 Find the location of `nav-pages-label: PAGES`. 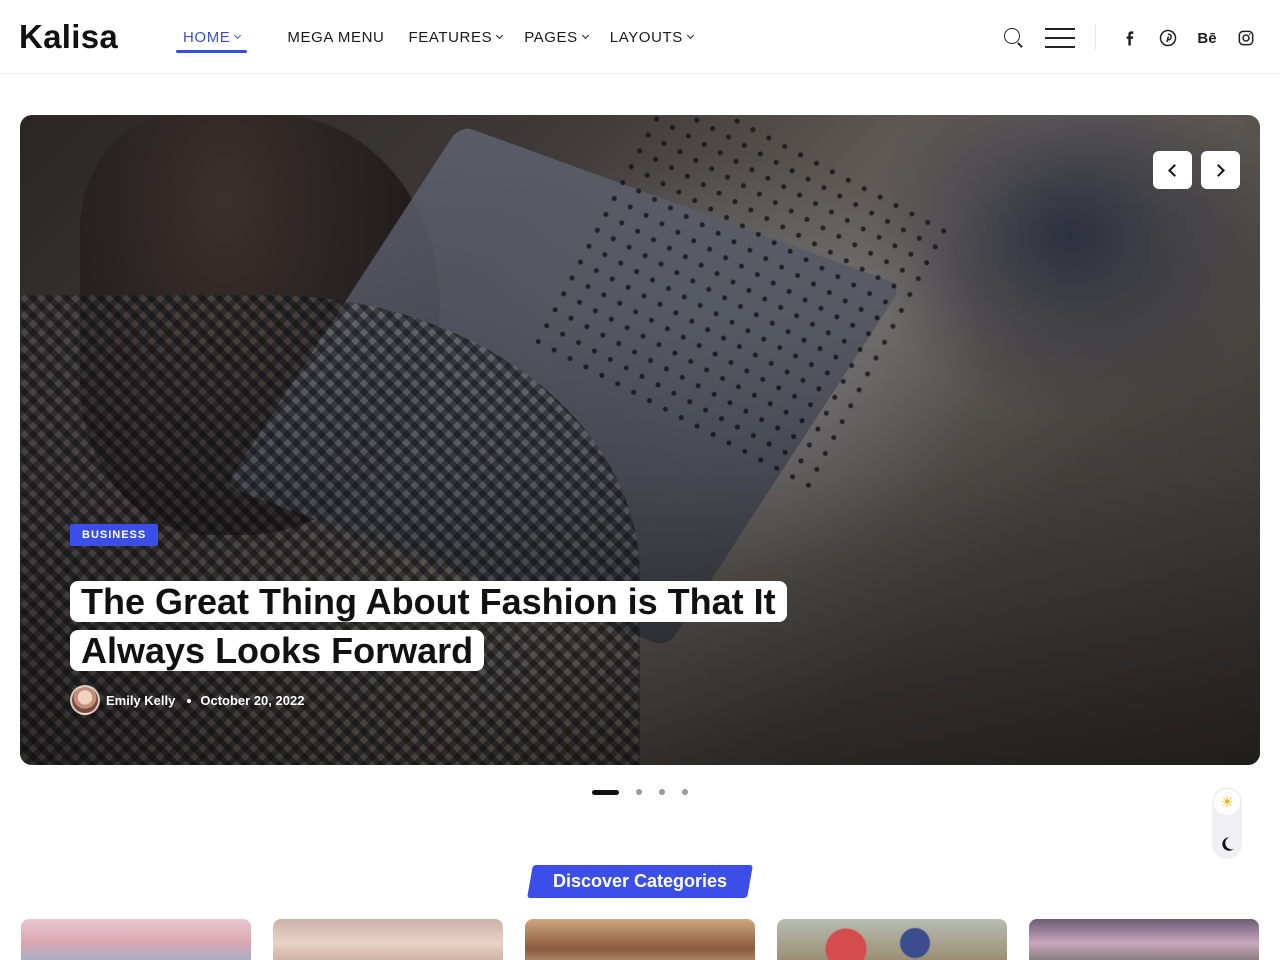

nav-pages-label: PAGES is located at coordinates (551, 37).